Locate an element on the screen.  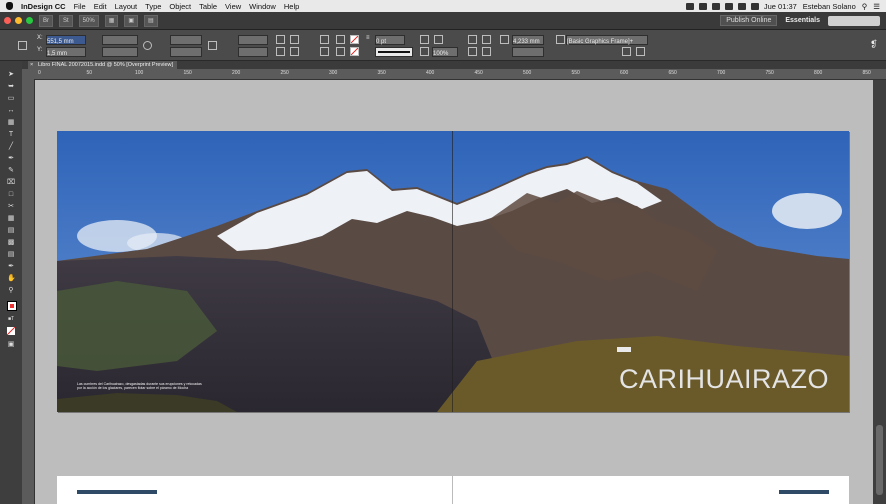
minimize-window-icon is located at coordinates (18, 20).